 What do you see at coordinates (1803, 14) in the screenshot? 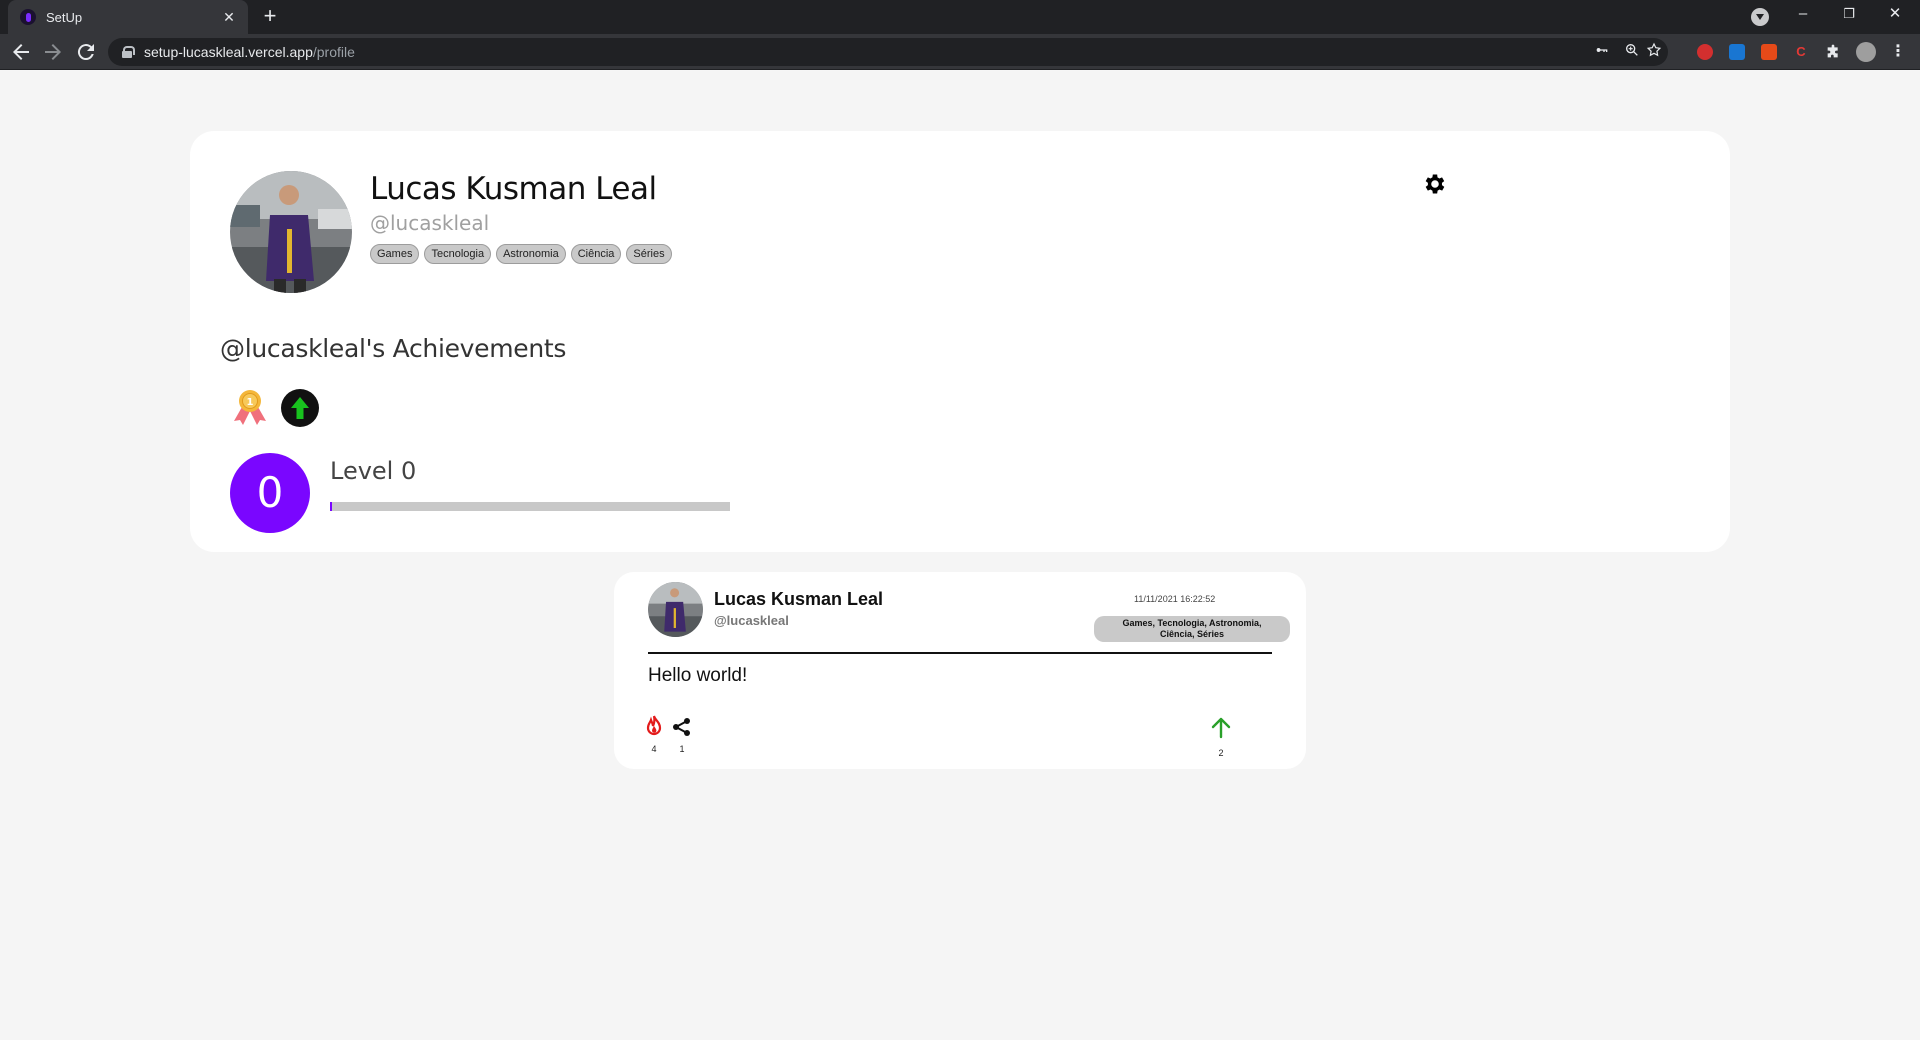
I see `minimize-button: –` at bounding box center [1803, 14].